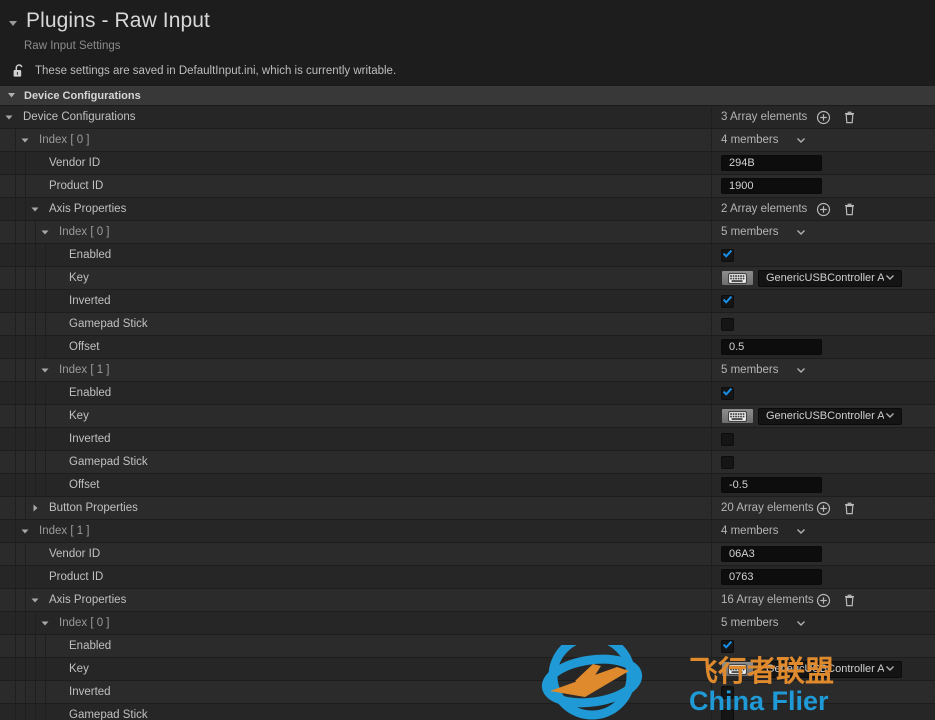 The image size is (935, 720). I want to click on property-label: Inverted, so click(90, 439).